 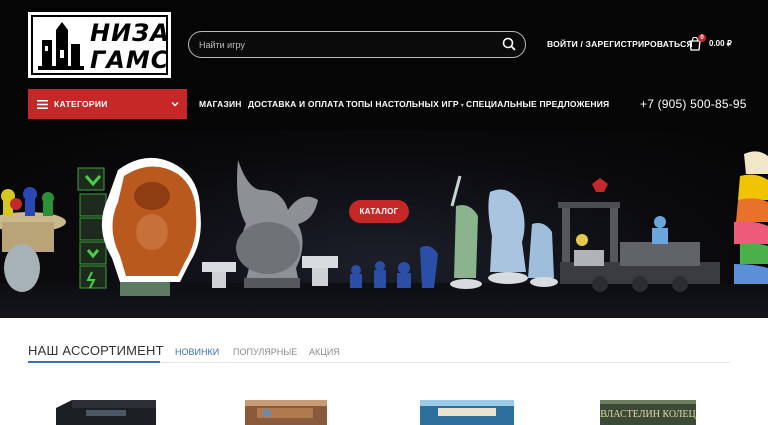 What do you see at coordinates (509, 44) in the screenshot?
I see `search-icon` at bounding box center [509, 44].